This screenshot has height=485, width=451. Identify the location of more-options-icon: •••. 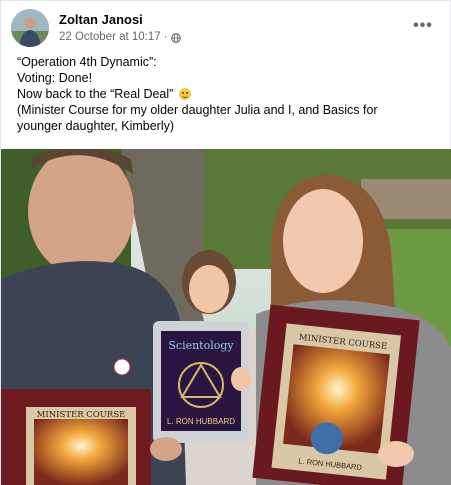
(423, 26).